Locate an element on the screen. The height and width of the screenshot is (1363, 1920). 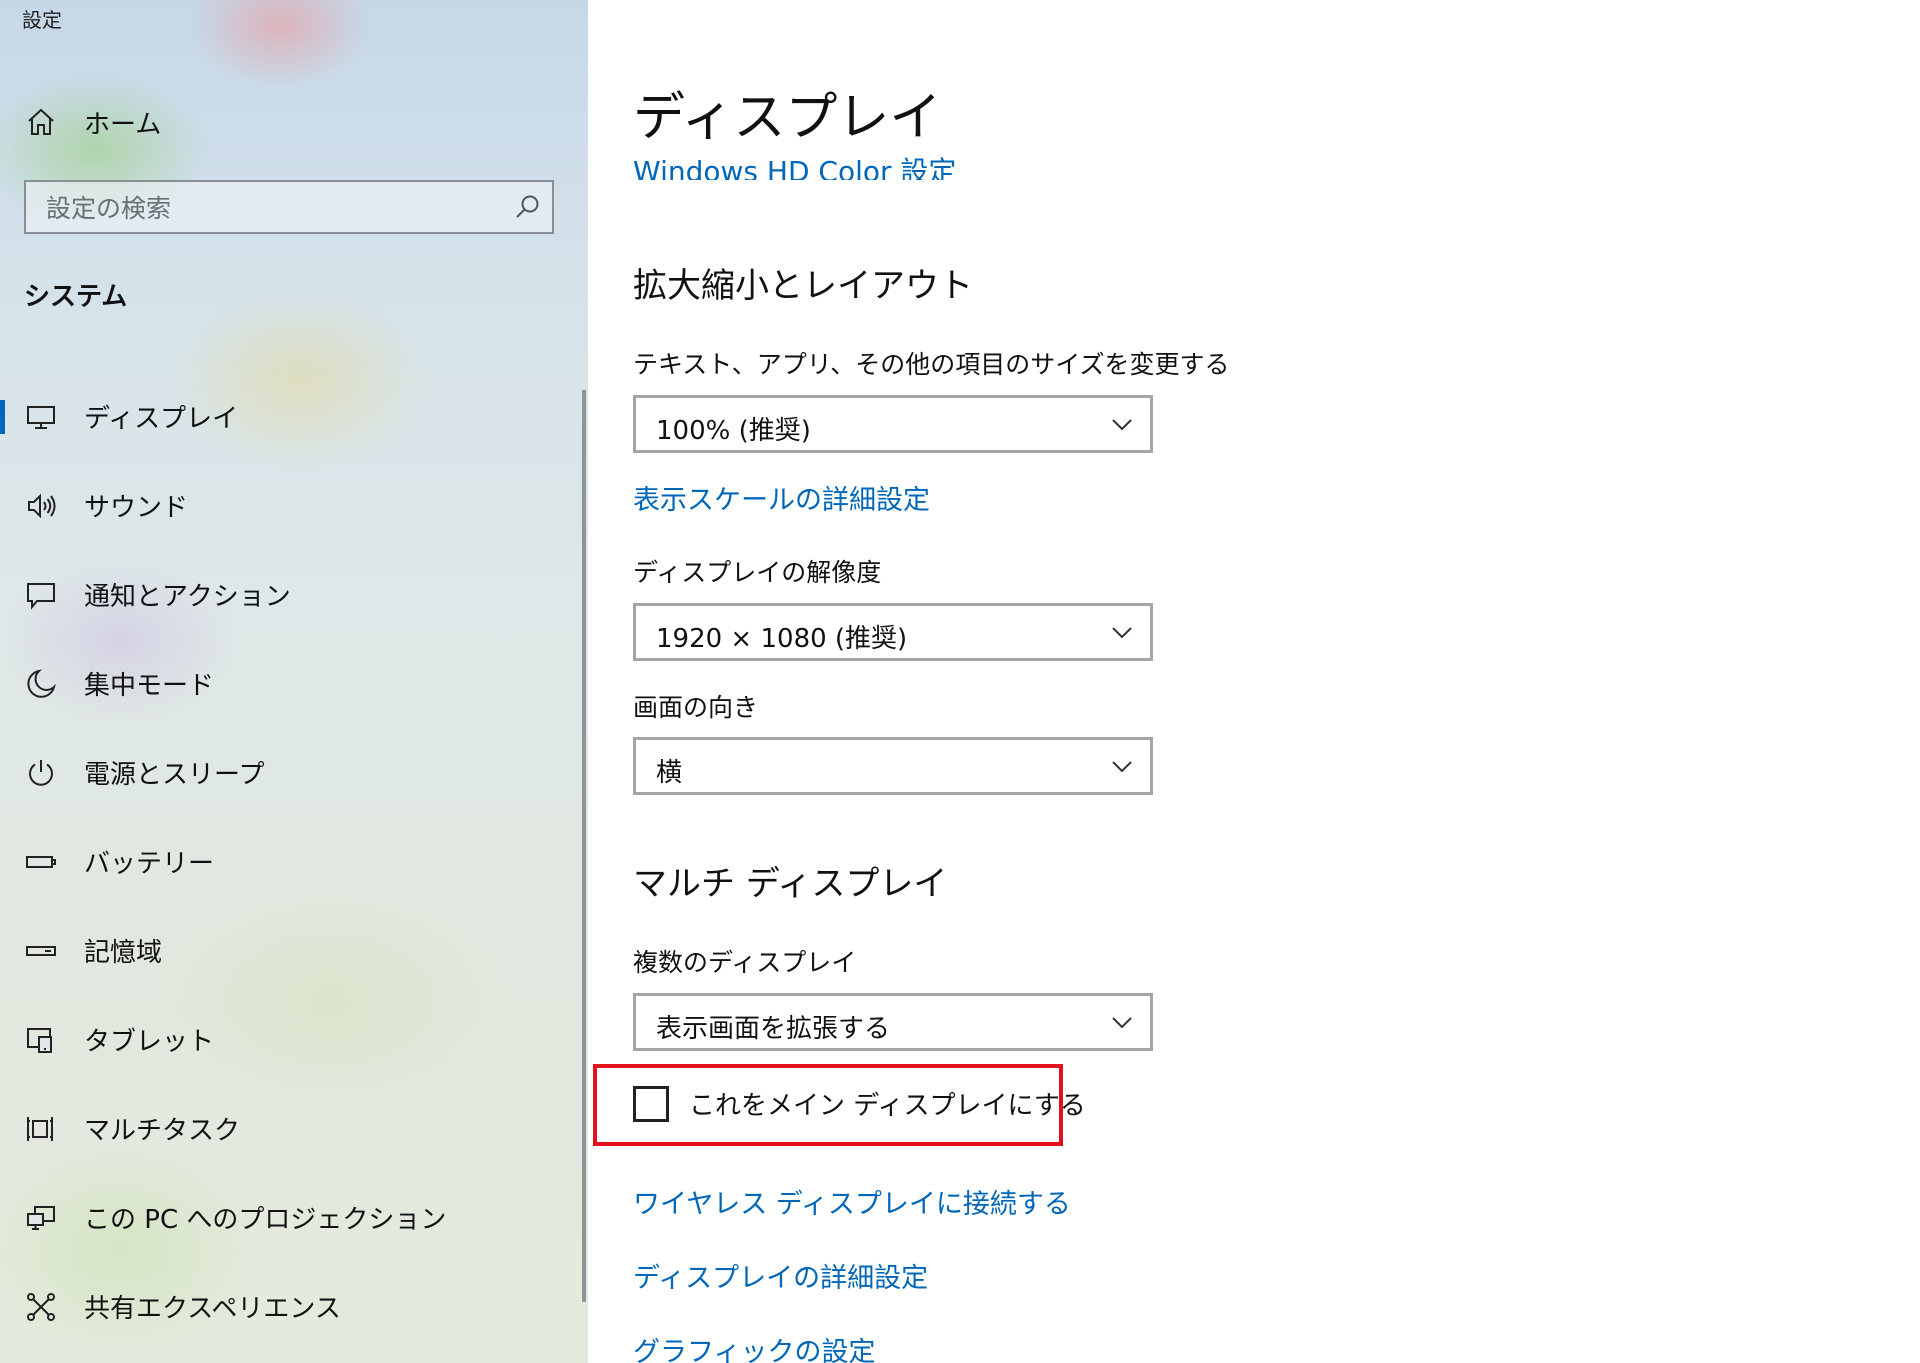
orientation-label: 画面の向き is located at coordinates (696, 707).